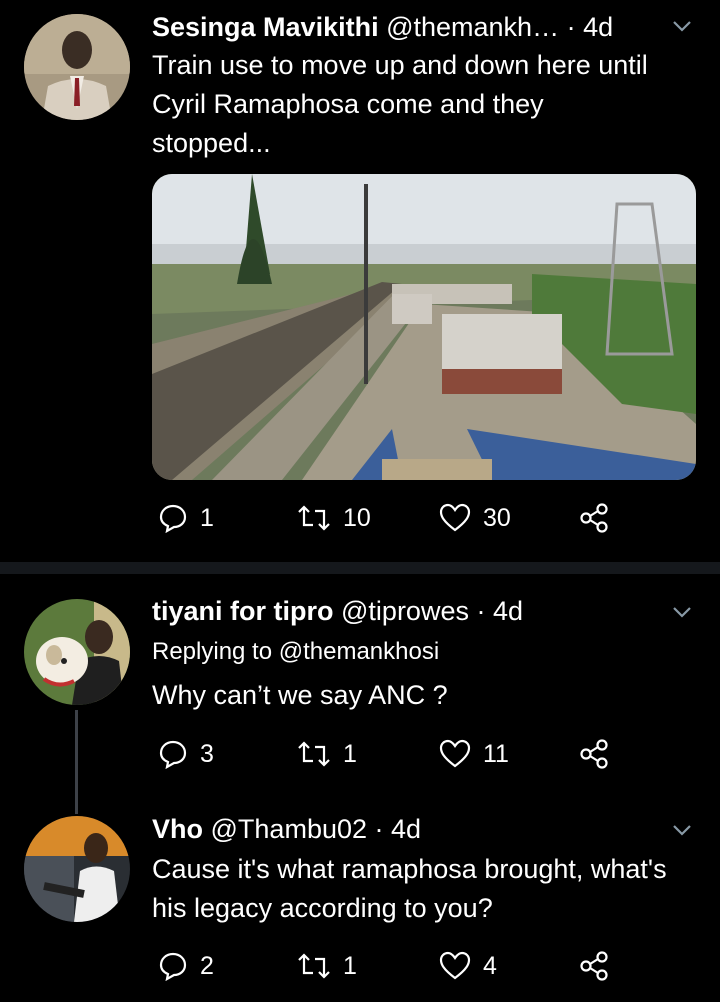  What do you see at coordinates (265, 27) in the screenshot?
I see `display-name: Sesinga Mavikithi` at bounding box center [265, 27].